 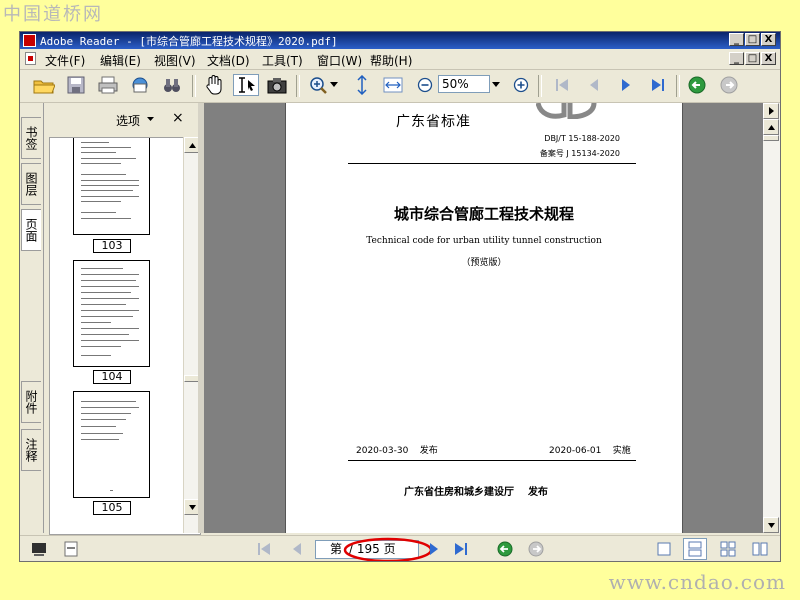 What do you see at coordinates (264, 549) in the screenshot?
I see `status-first-page-icon` at bounding box center [264, 549].